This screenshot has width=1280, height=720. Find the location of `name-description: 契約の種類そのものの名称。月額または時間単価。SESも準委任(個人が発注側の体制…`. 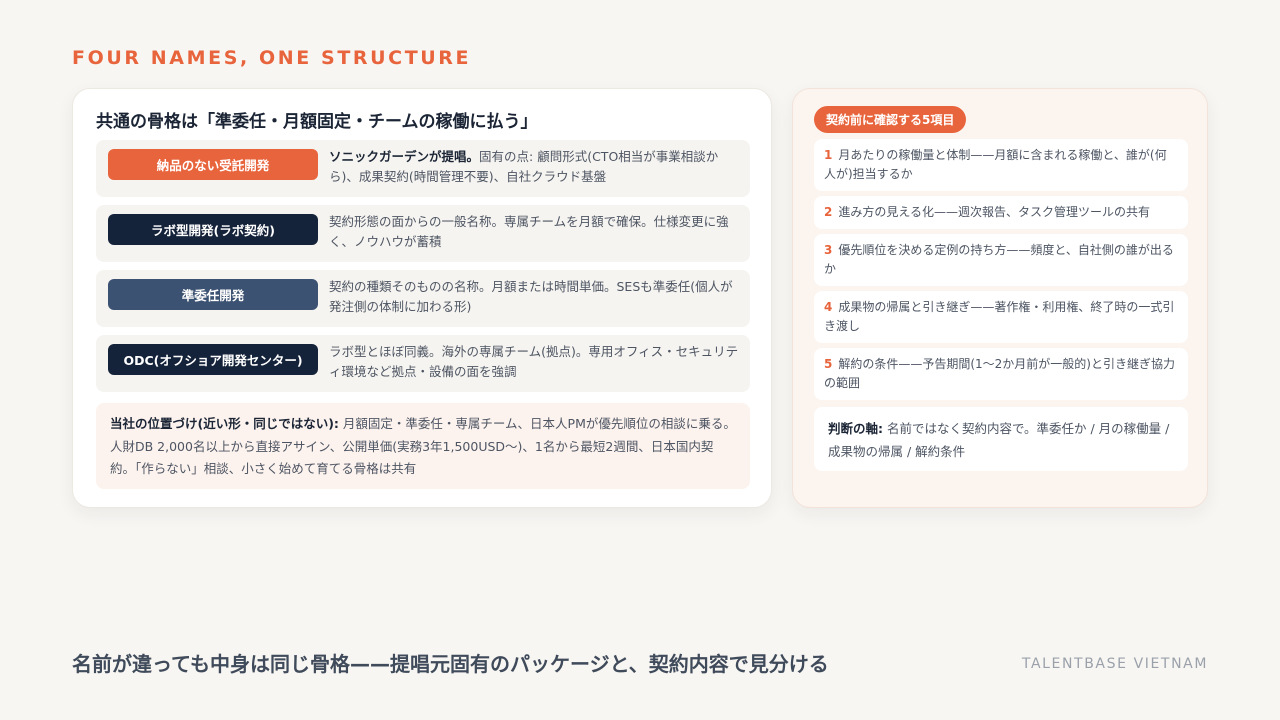

name-description: 契約の種類そのものの名称。月額または時間単価。SESも準委任(個人が発注側の体制… is located at coordinates (534, 297).